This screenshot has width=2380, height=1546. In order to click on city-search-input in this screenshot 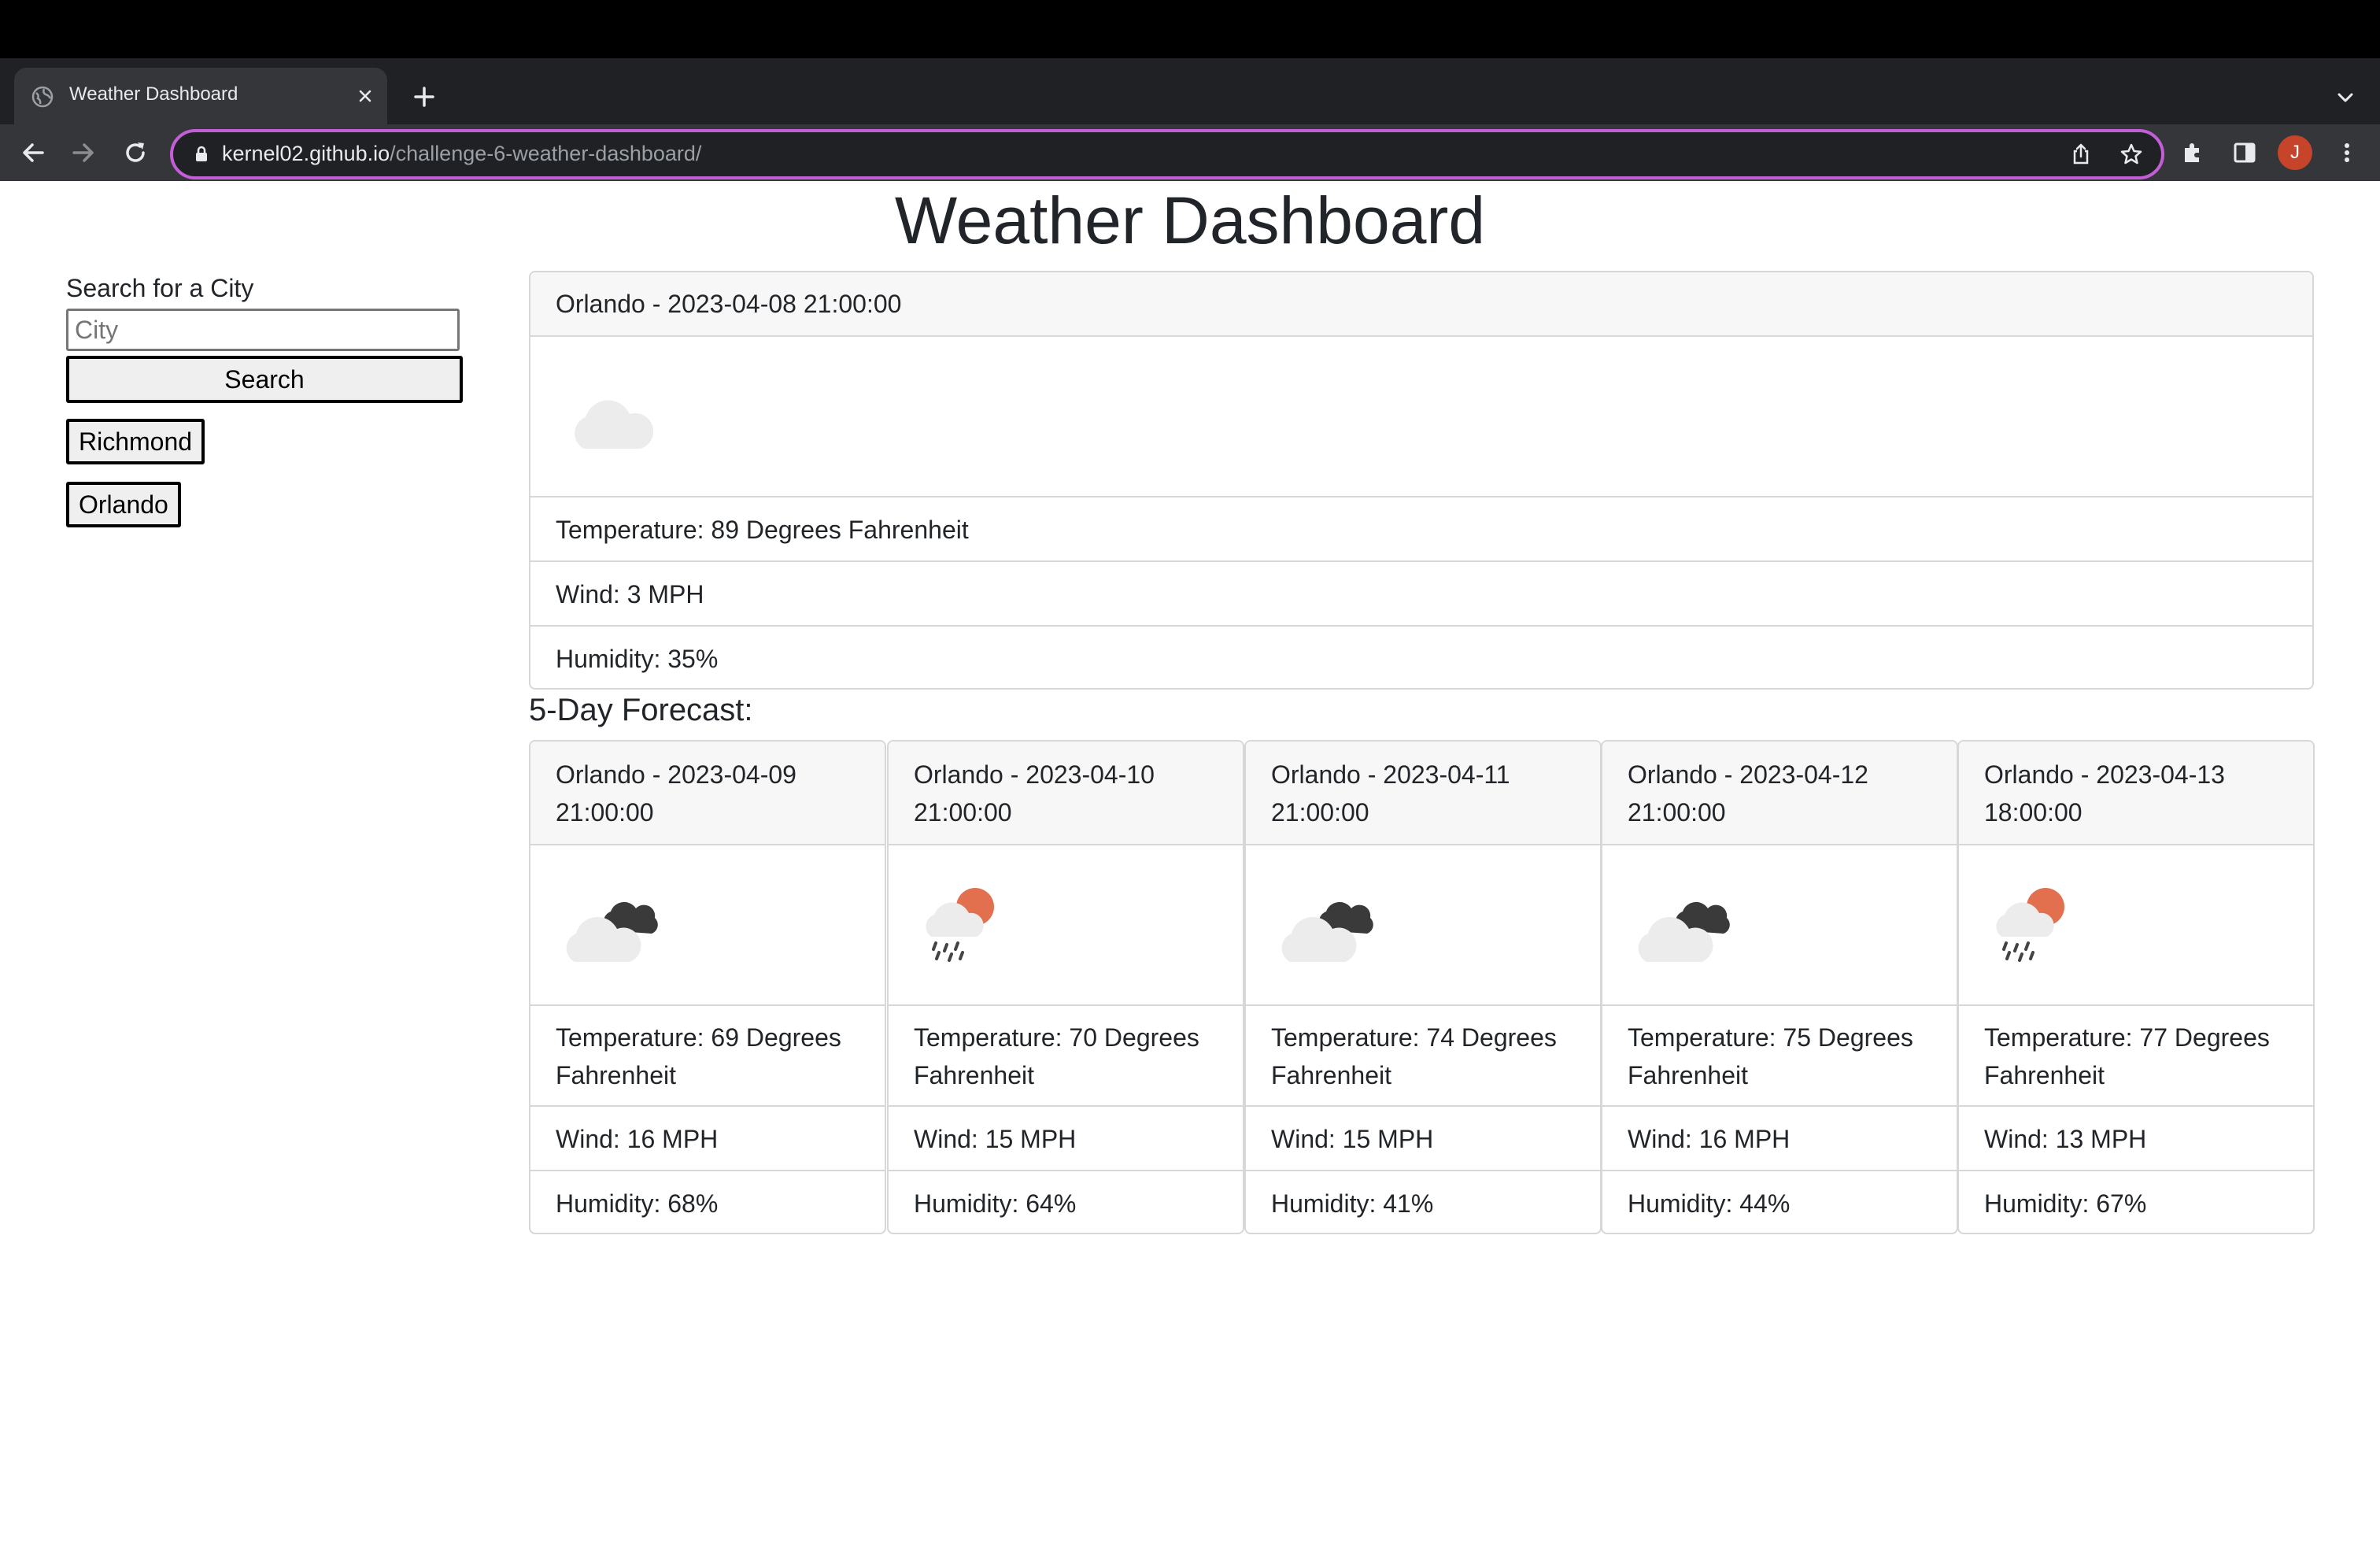, I will do `click(263, 330)`.